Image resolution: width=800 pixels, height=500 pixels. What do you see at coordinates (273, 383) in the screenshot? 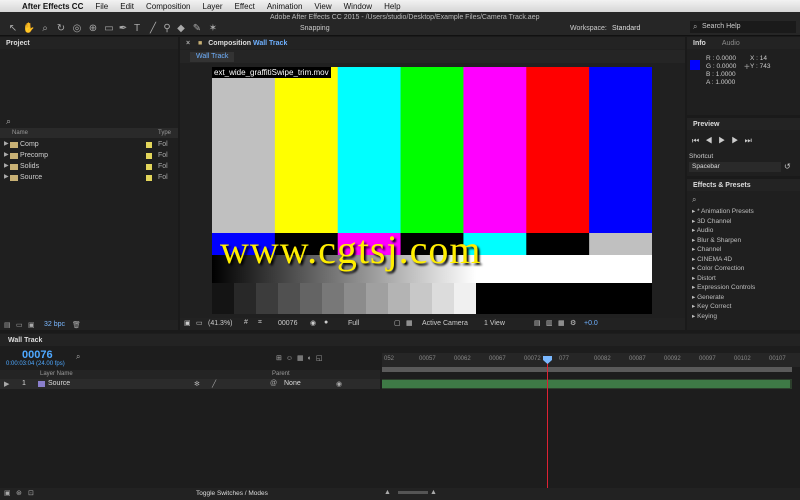
I see `pickwhip-icon: @` at bounding box center [273, 383].